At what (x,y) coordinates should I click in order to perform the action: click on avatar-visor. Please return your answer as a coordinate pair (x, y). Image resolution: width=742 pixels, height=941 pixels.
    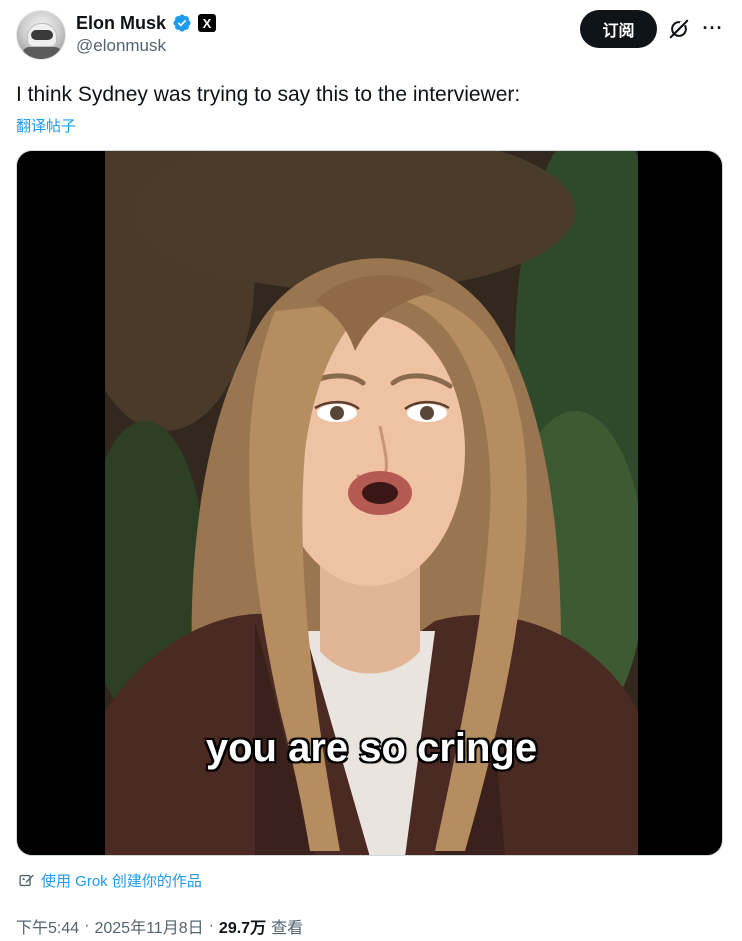
    Looking at the image, I should click on (42, 35).